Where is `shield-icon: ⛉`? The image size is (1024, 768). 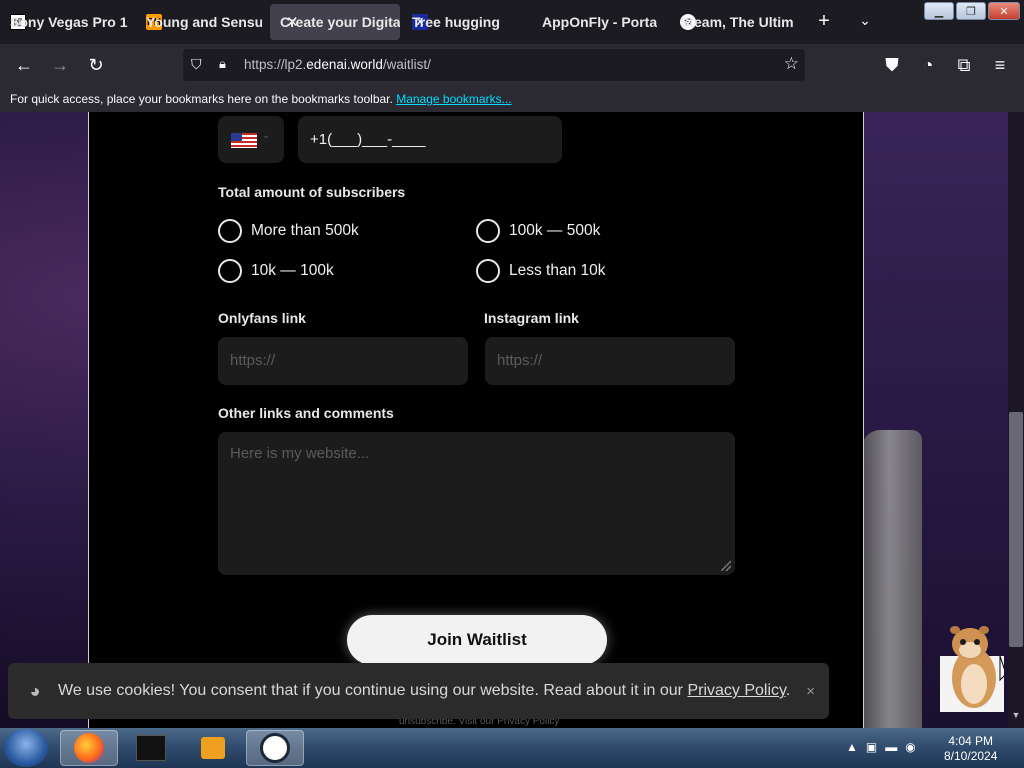
shield-icon: ⛉ is located at coordinates (196, 64).